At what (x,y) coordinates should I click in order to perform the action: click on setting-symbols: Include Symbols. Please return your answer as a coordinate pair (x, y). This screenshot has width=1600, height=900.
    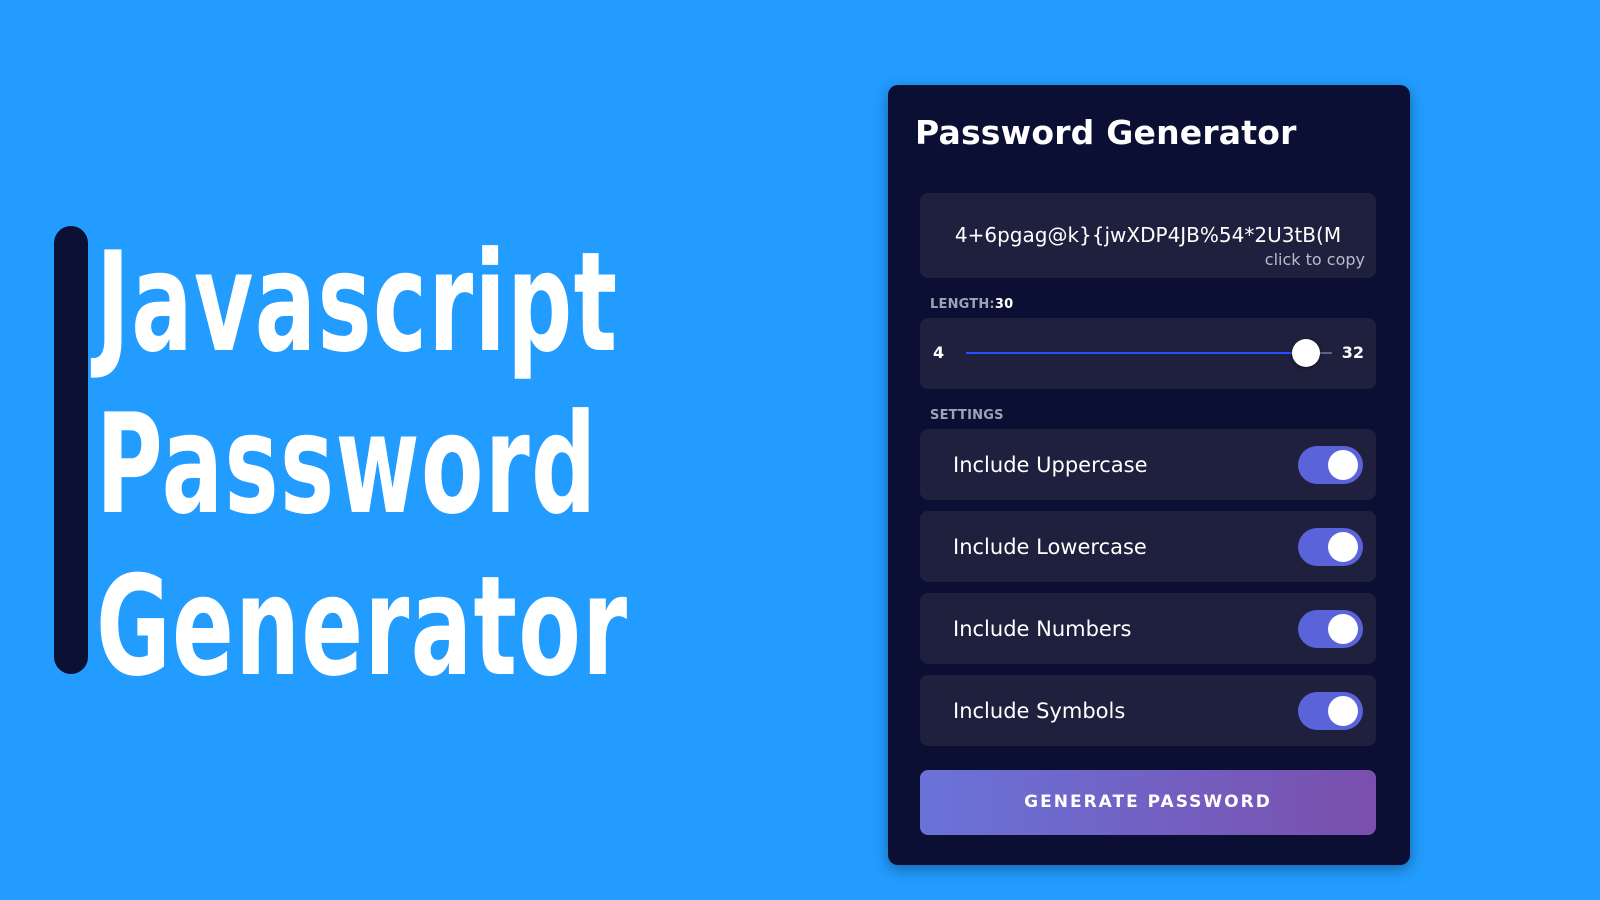
    Looking at the image, I should click on (1148, 710).